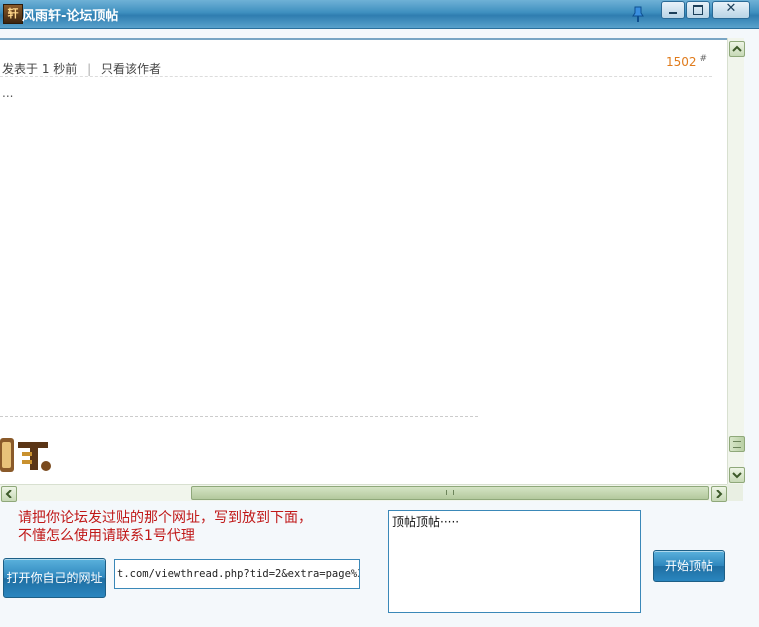 Image resolution: width=759 pixels, height=627 pixels. I want to click on instruction-line-1: 请把你论坛发过贴的那个网址，写到放到下面，, so click(165, 518).